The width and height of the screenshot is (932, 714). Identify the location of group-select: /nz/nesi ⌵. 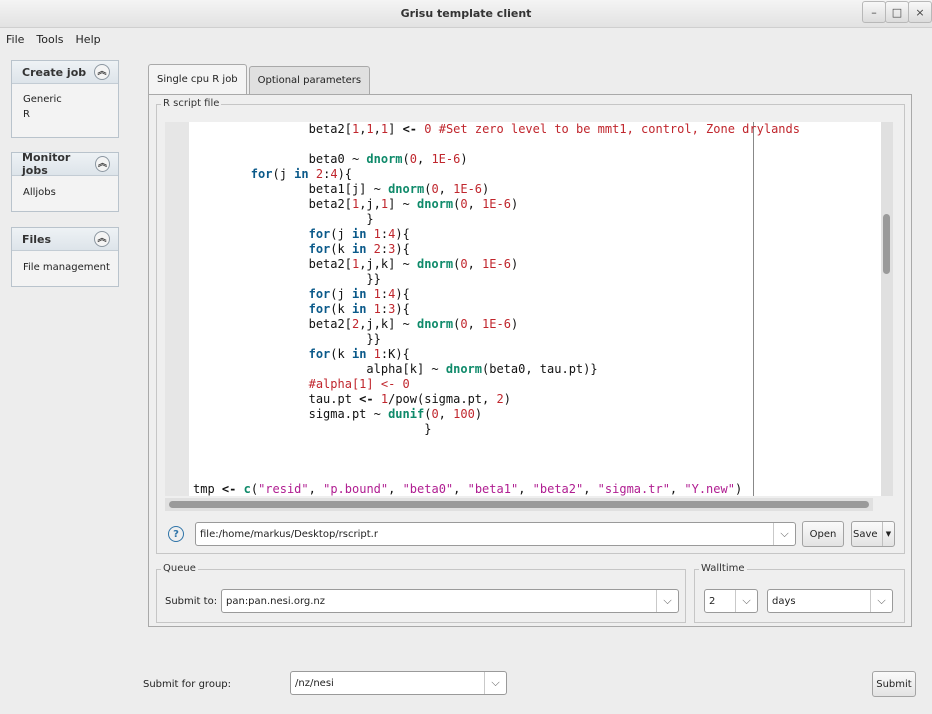
(398, 683).